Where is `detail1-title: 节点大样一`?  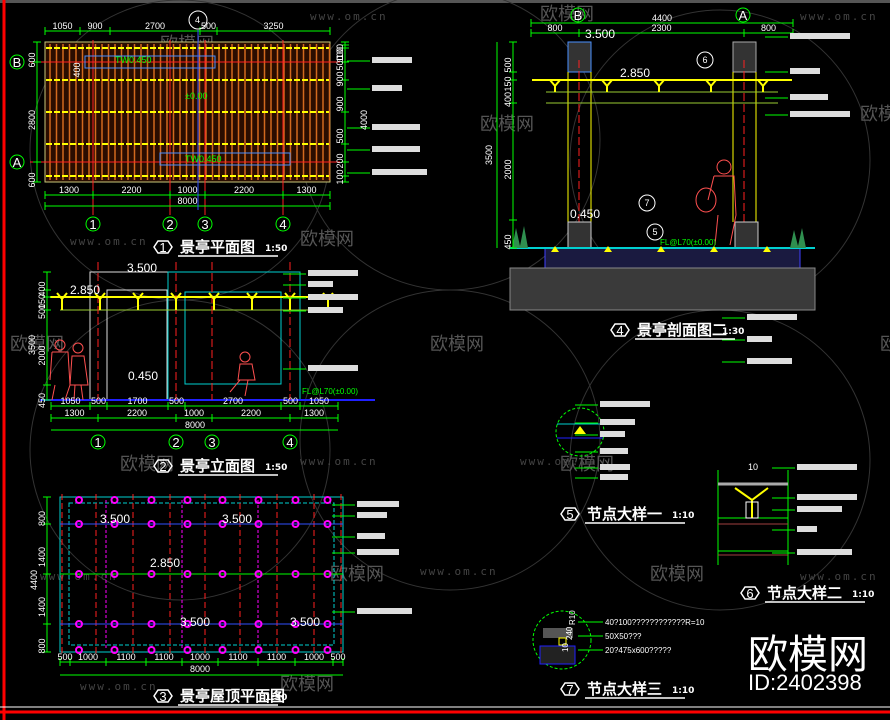 detail1-title: 节点大样一 is located at coordinates (624, 514).